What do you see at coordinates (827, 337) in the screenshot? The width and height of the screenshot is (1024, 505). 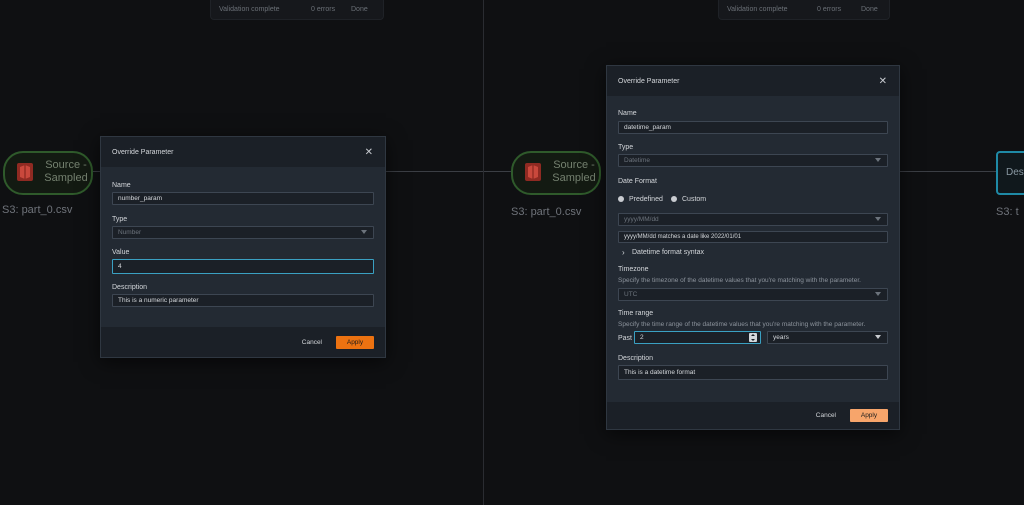 I see `time-unit-select: years` at bounding box center [827, 337].